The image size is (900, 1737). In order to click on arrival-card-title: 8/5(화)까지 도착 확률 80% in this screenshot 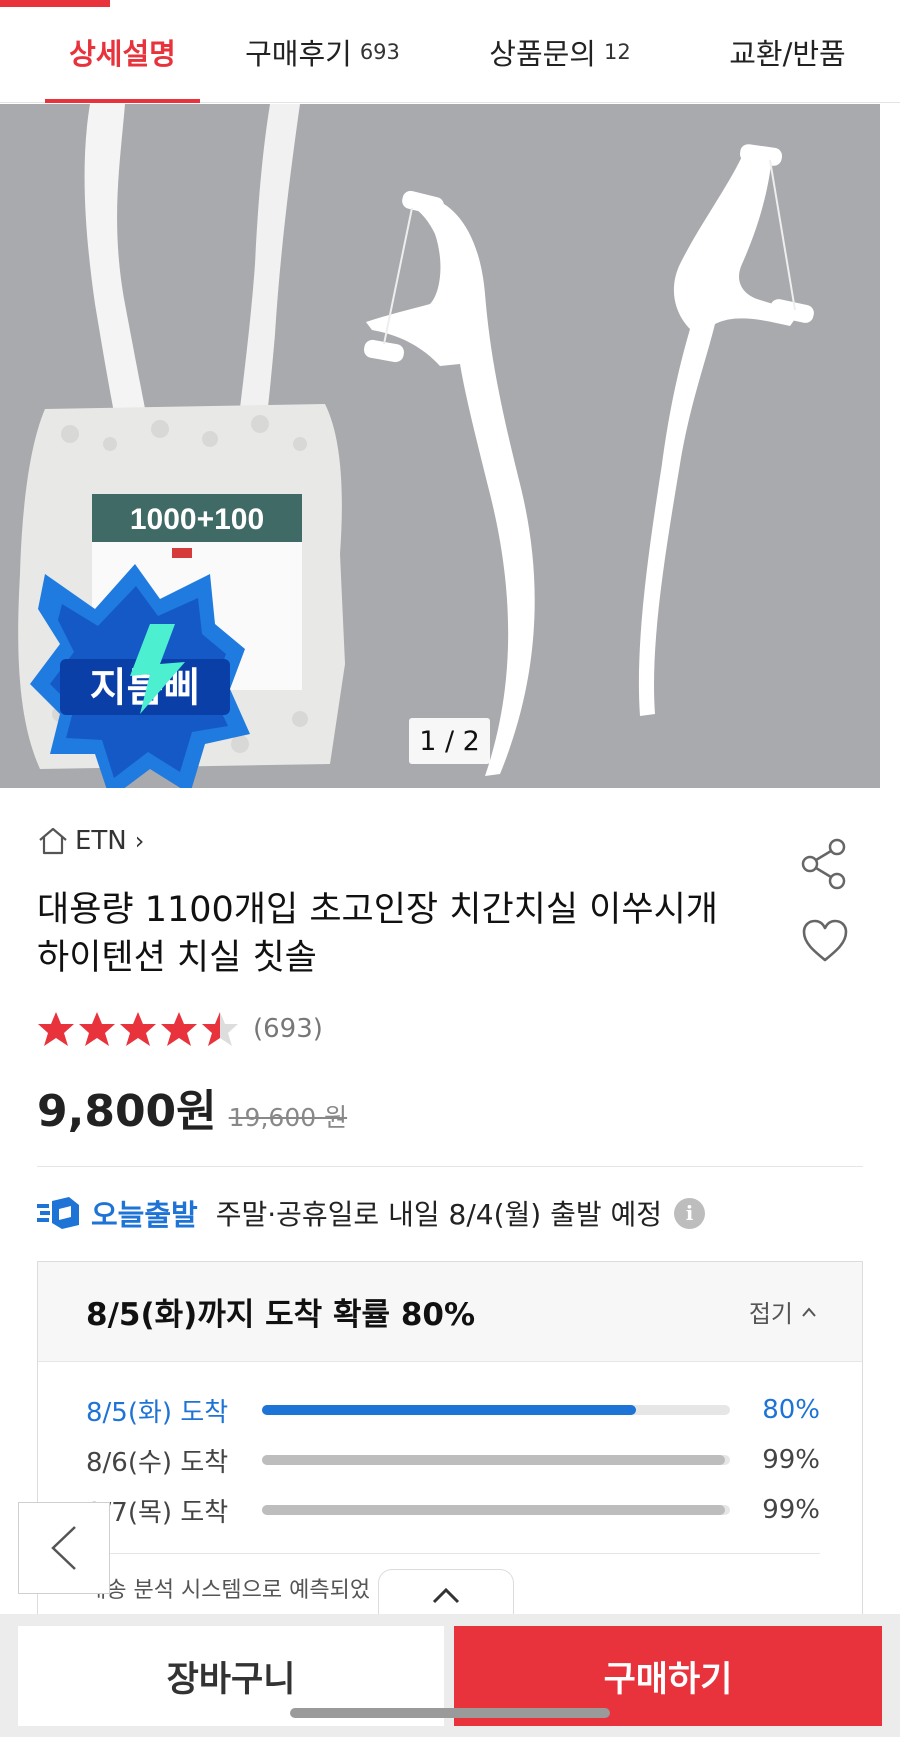, I will do `click(281, 1315)`.